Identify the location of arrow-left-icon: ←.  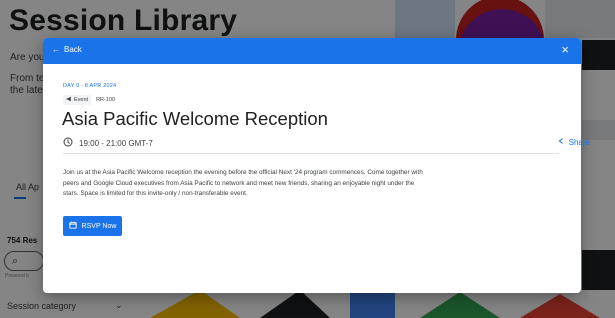
(56, 49).